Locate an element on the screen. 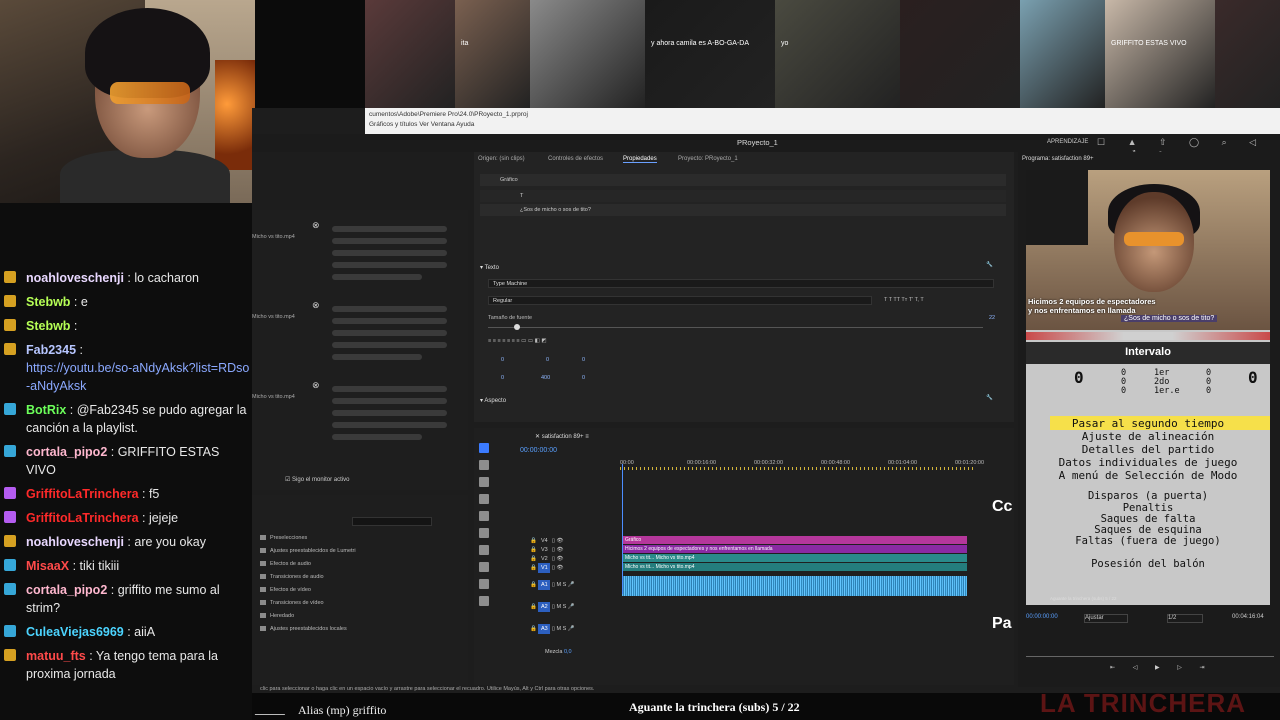  track-select-tool-icon is located at coordinates (484, 465).